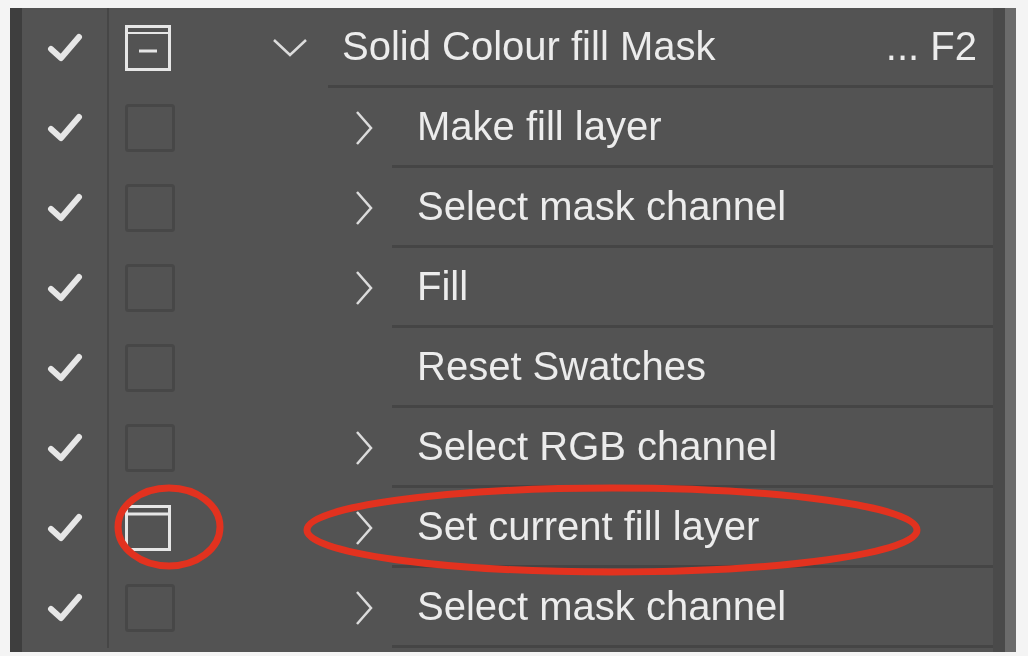  I want to click on step-name: Fill, so click(443, 286).